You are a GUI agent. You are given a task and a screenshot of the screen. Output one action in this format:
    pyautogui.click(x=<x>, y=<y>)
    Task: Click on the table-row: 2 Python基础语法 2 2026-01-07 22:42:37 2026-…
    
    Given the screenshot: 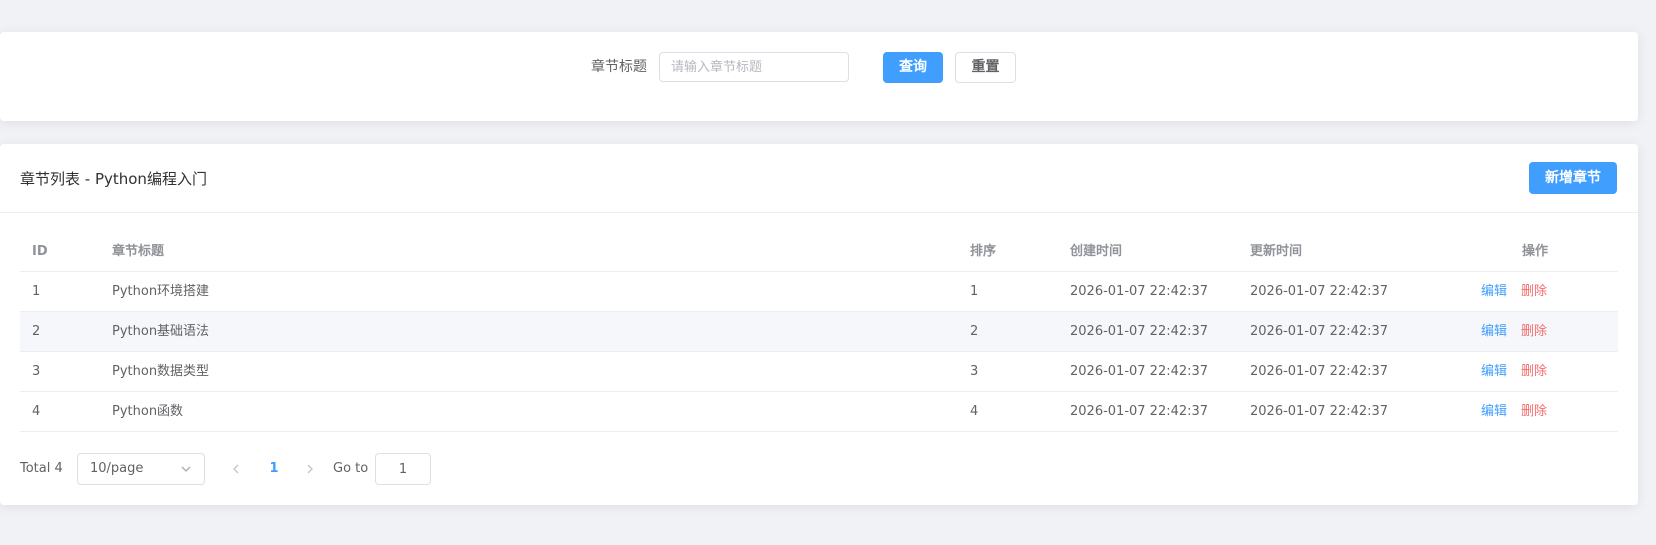 What is the action you would take?
    pyautogui.click(x=819, y=332)
    